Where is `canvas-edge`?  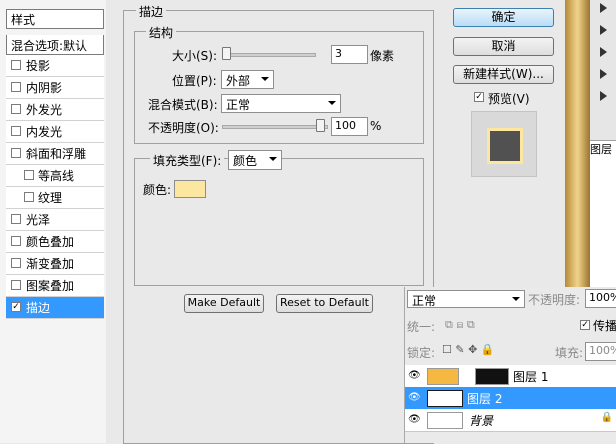 canvas-edge is located at coordinates (577, 143).